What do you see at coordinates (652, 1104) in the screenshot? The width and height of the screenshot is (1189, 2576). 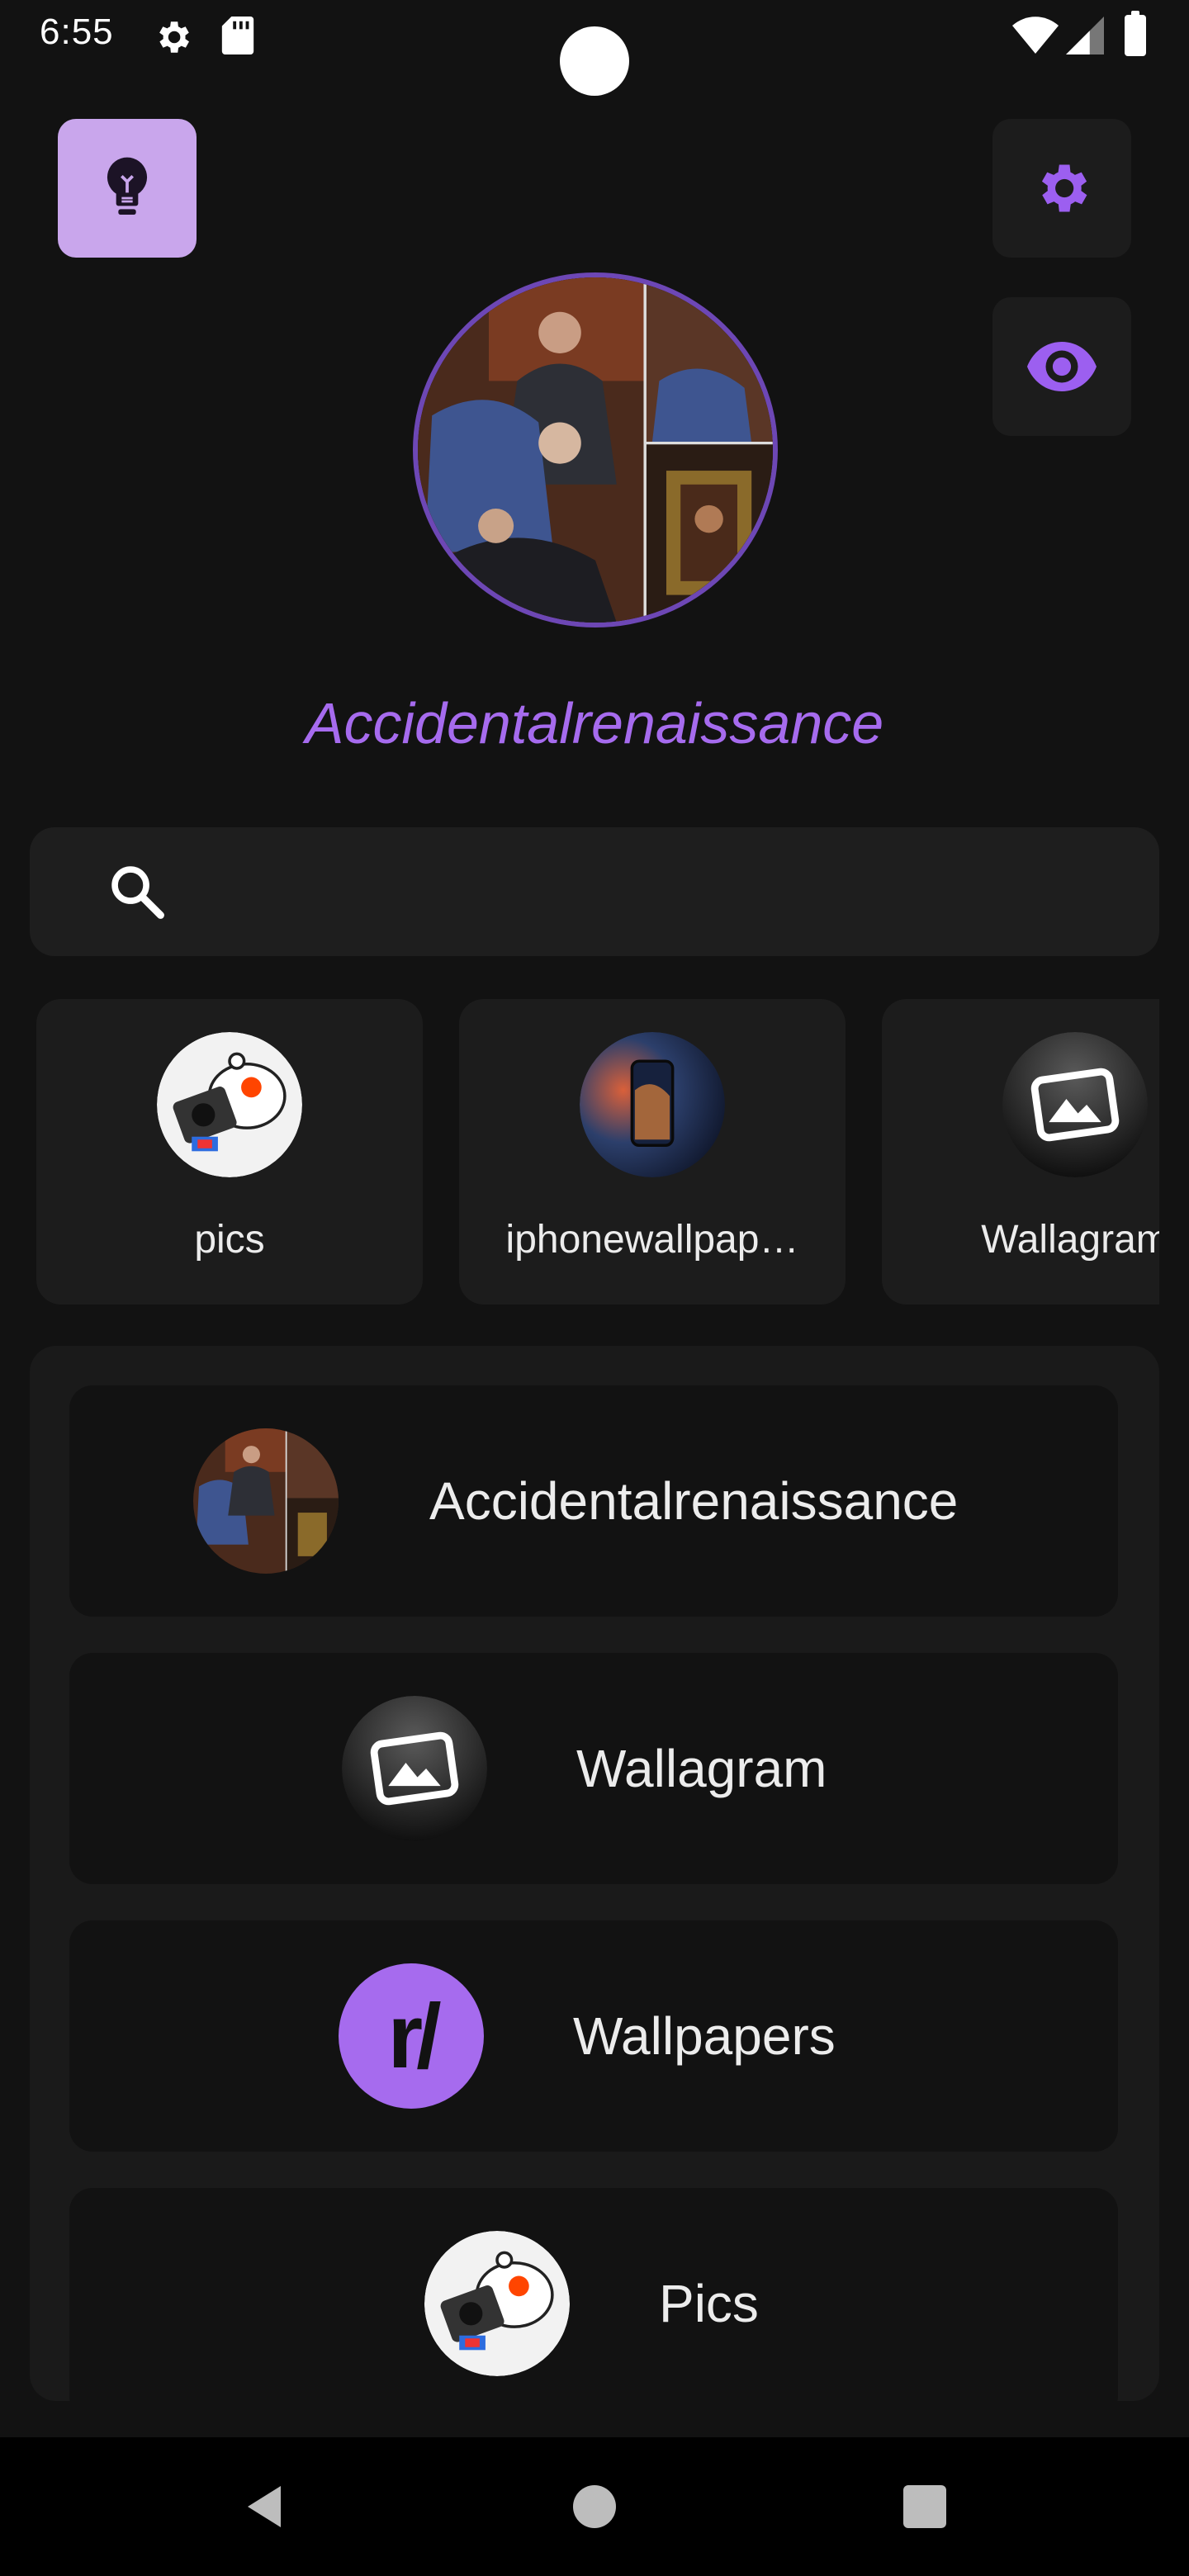 I see `phone-wallpaper-icon` at bounding box center [652, 1104].